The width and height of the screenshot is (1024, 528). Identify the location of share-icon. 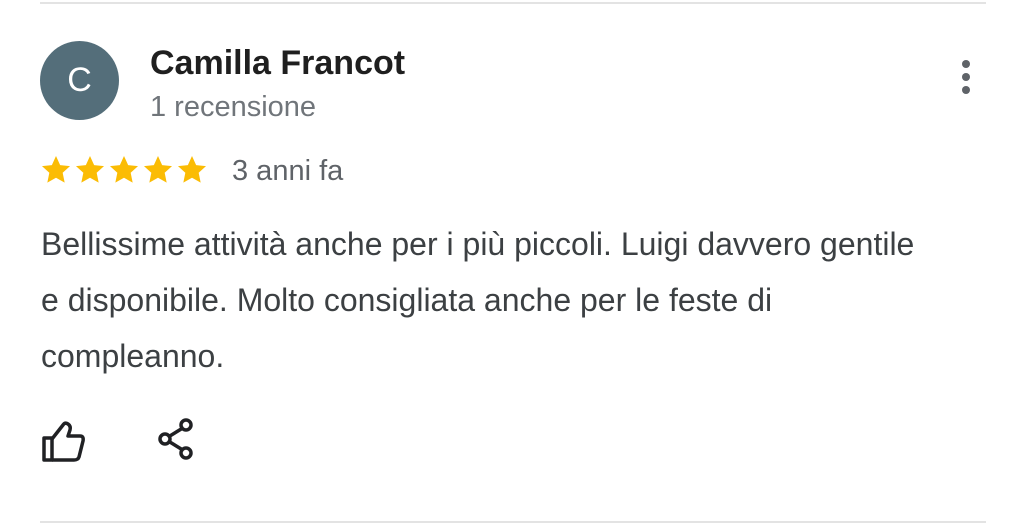
(175, 439).